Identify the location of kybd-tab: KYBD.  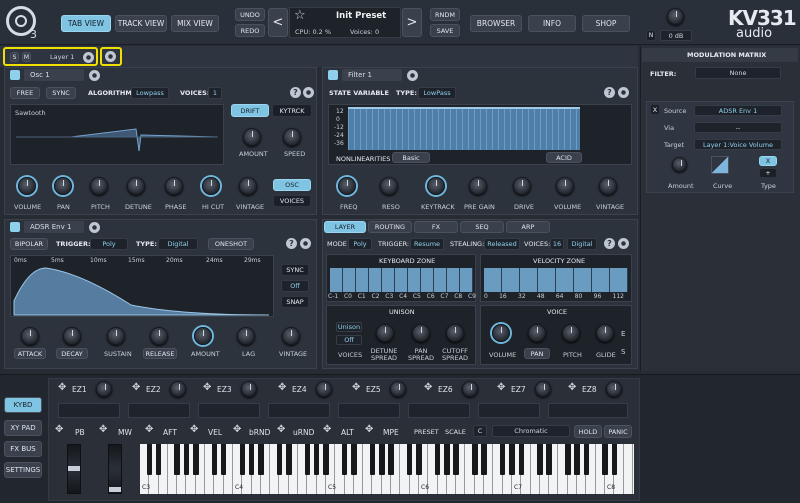
(23, 405).